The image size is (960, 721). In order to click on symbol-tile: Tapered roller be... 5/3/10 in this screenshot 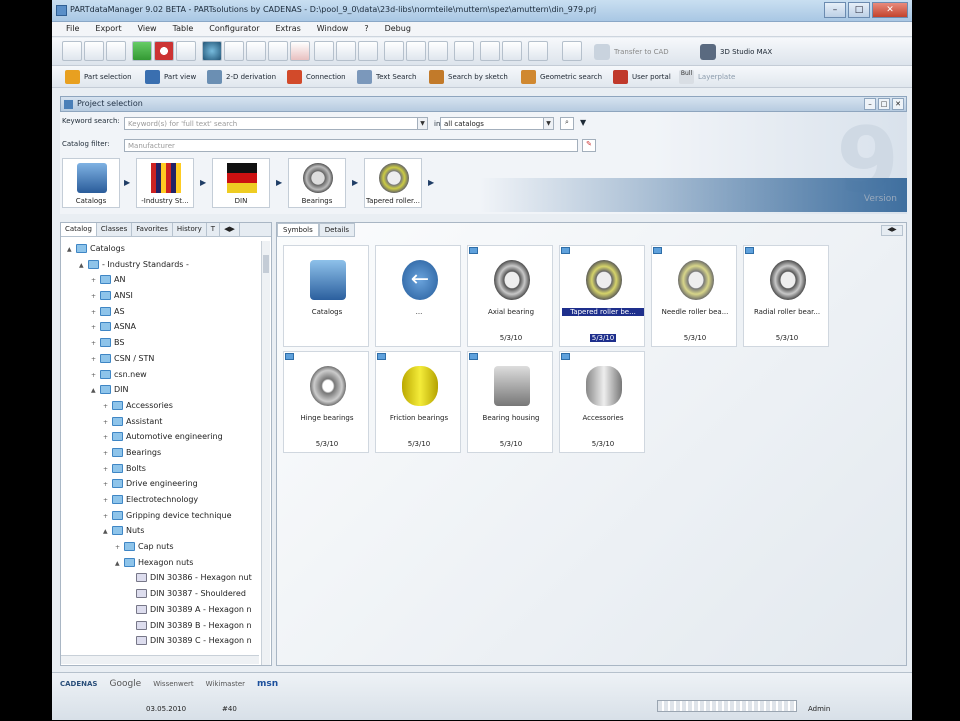, I will do `click(602, 296)`.